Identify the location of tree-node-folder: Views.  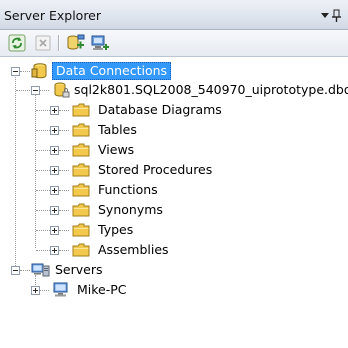
(174, 151).